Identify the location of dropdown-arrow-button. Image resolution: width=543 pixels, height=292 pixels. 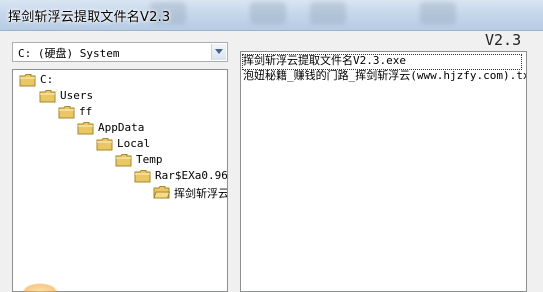
(218, 52).